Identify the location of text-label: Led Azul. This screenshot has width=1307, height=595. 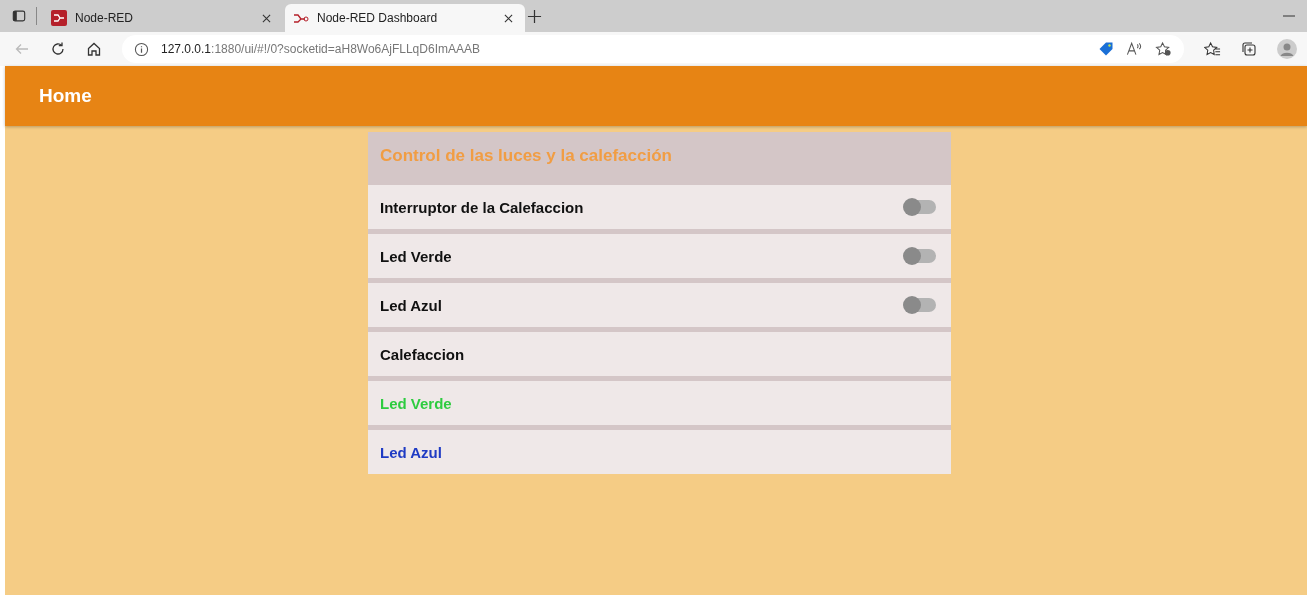
(411, 452).